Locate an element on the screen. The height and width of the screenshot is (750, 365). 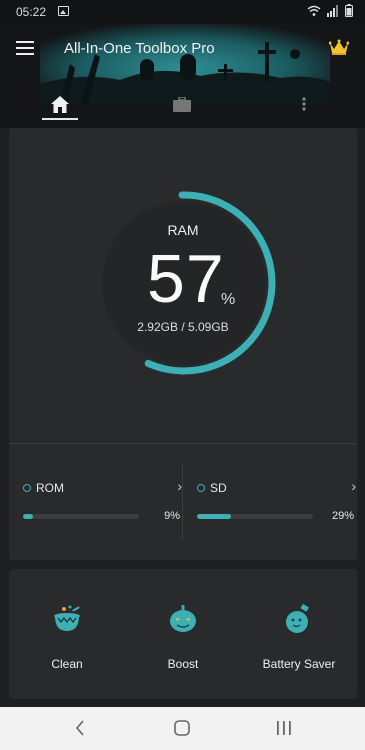
tab-home is located at coordinates (60, 104).